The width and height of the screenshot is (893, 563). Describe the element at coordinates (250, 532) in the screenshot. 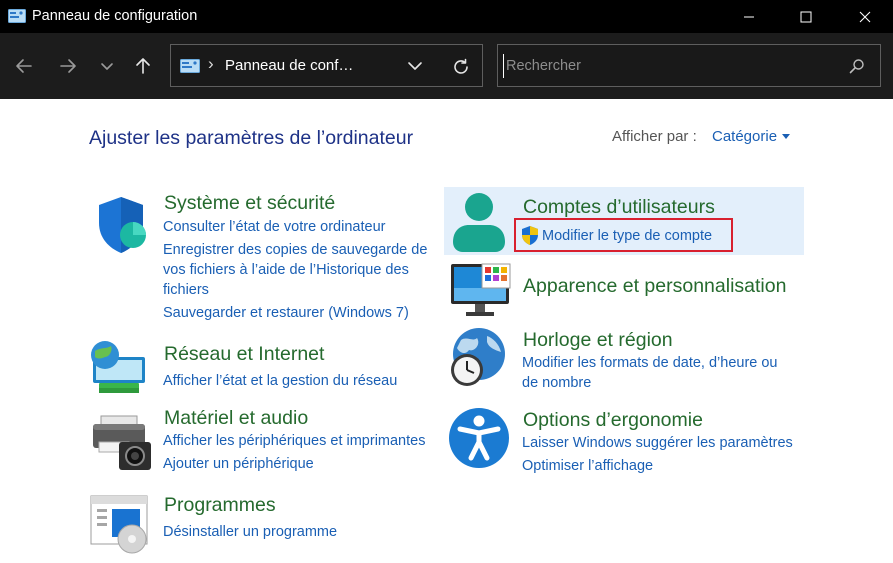

I see `link-uninstall-program: Désinstaller un programme` at that location.